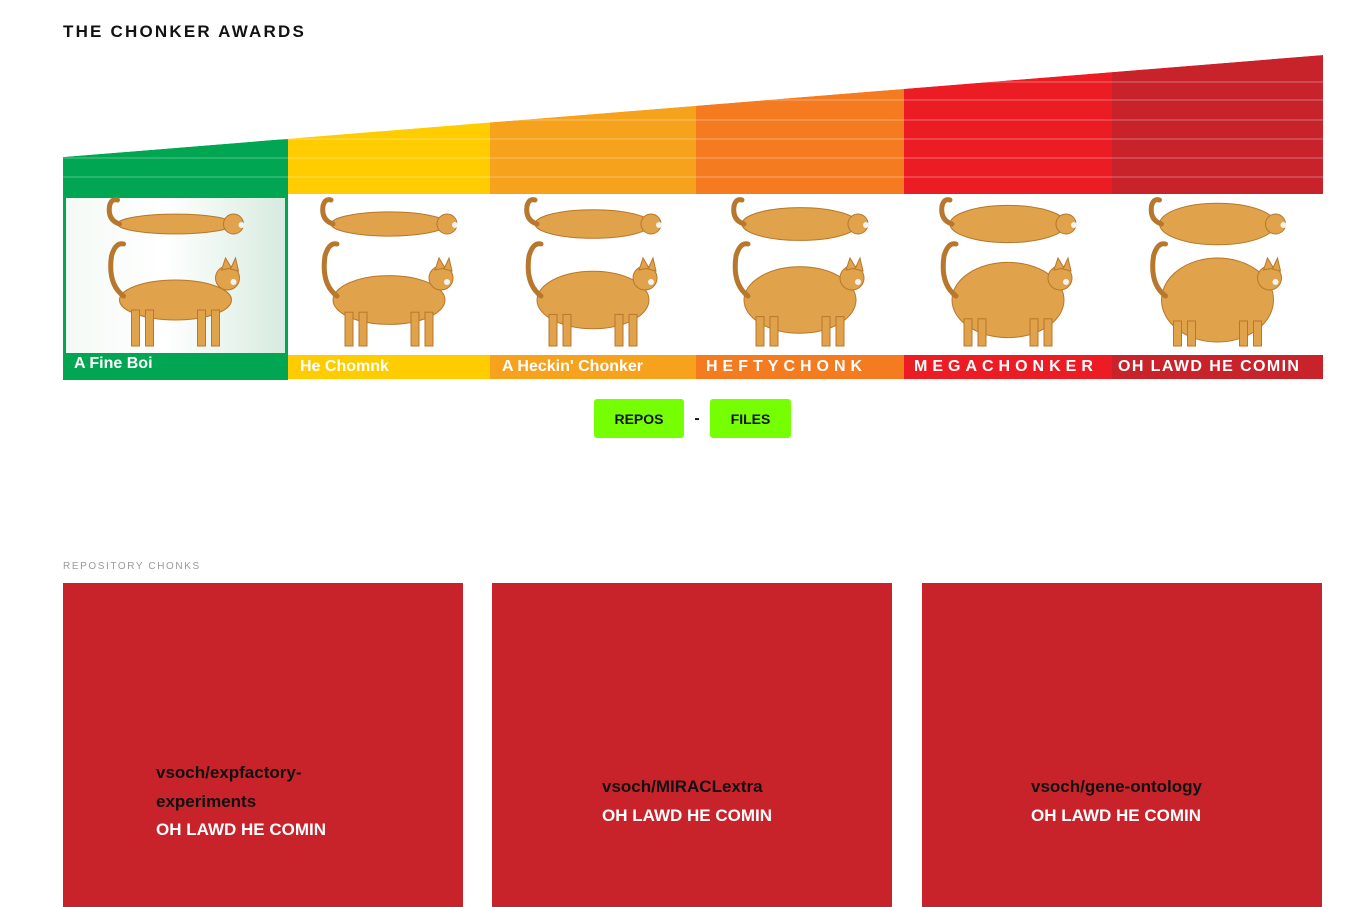 Image resolution: width=1363 pixels, height=907 pixels. Describe the element at coordinates (682, 786) in the screenshot. I see `repo-name: vsoch/MIRACLextra` at that location.